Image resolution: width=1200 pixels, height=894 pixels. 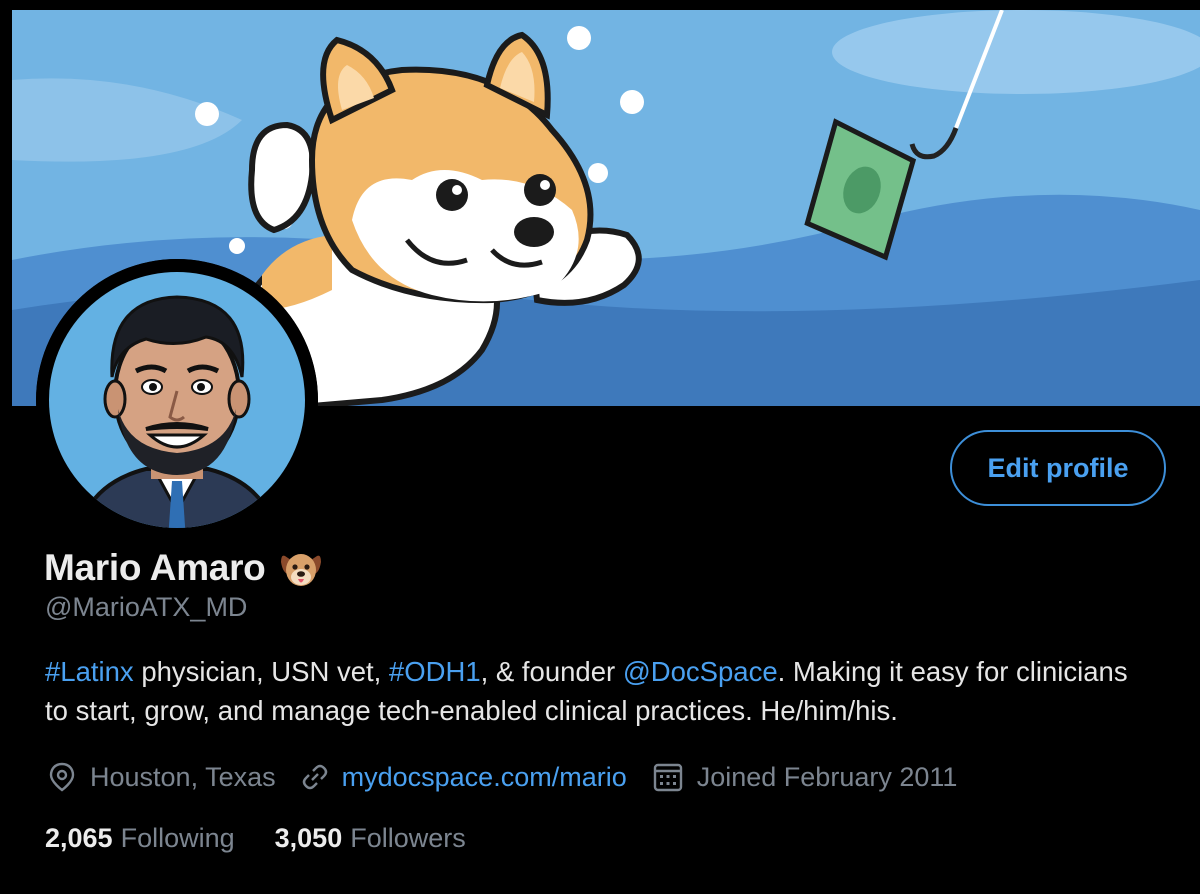 What do you see at coordinates (79, 837) in the screenshot?
I see `following-count: 2,065` at bounding box center [79, 837].